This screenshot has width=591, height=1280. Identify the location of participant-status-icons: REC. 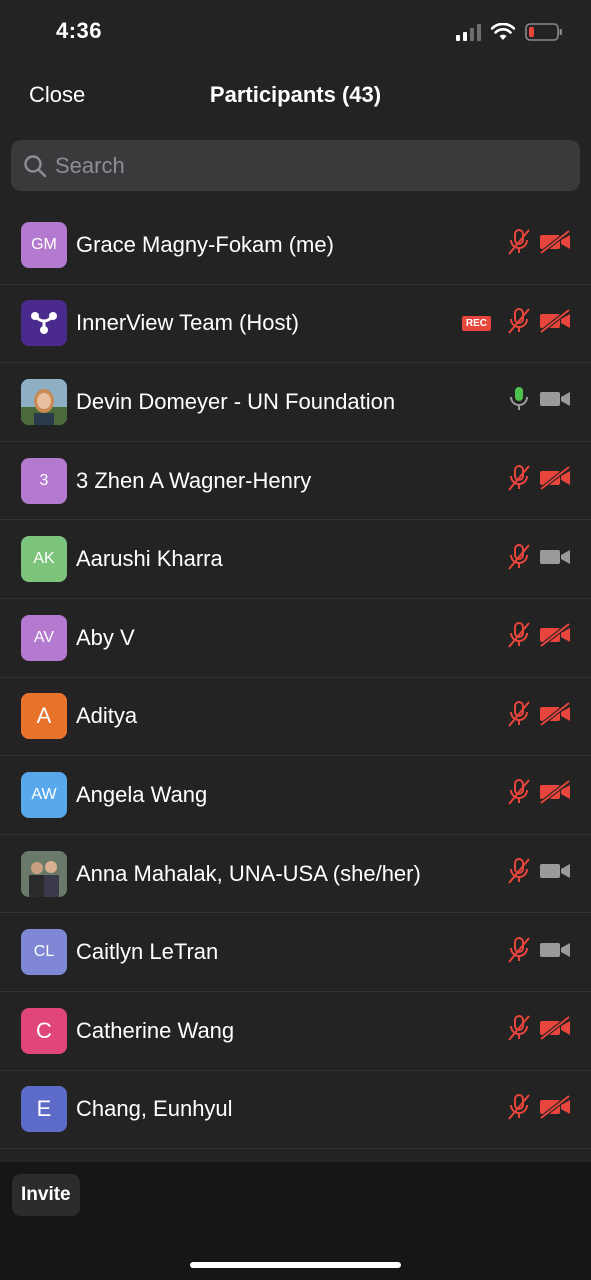
(516, 323).